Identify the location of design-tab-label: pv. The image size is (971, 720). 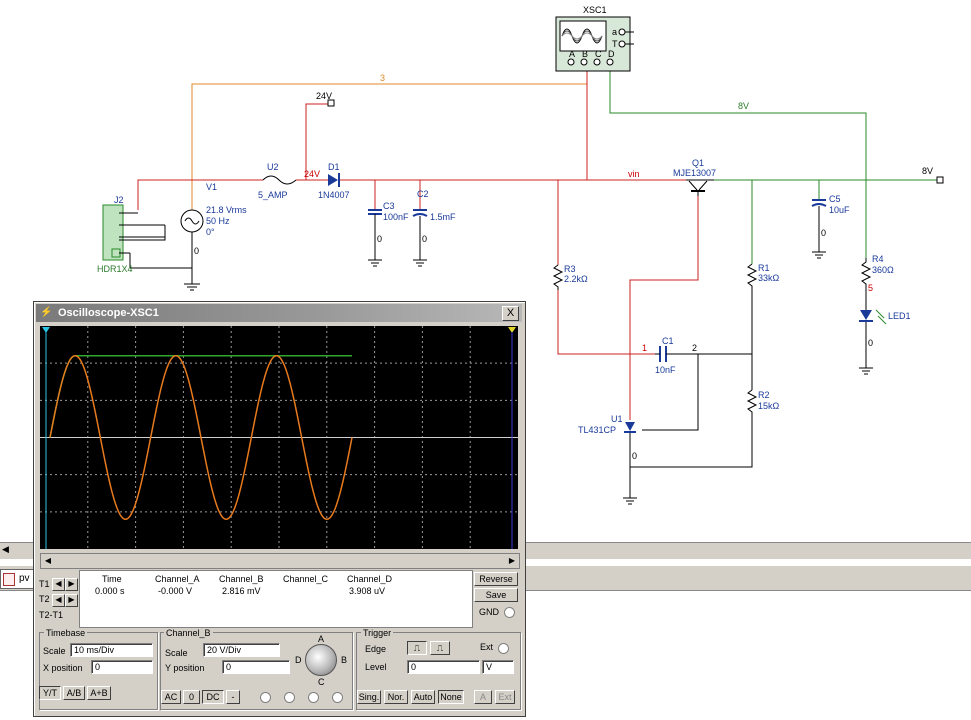
(24, 578).